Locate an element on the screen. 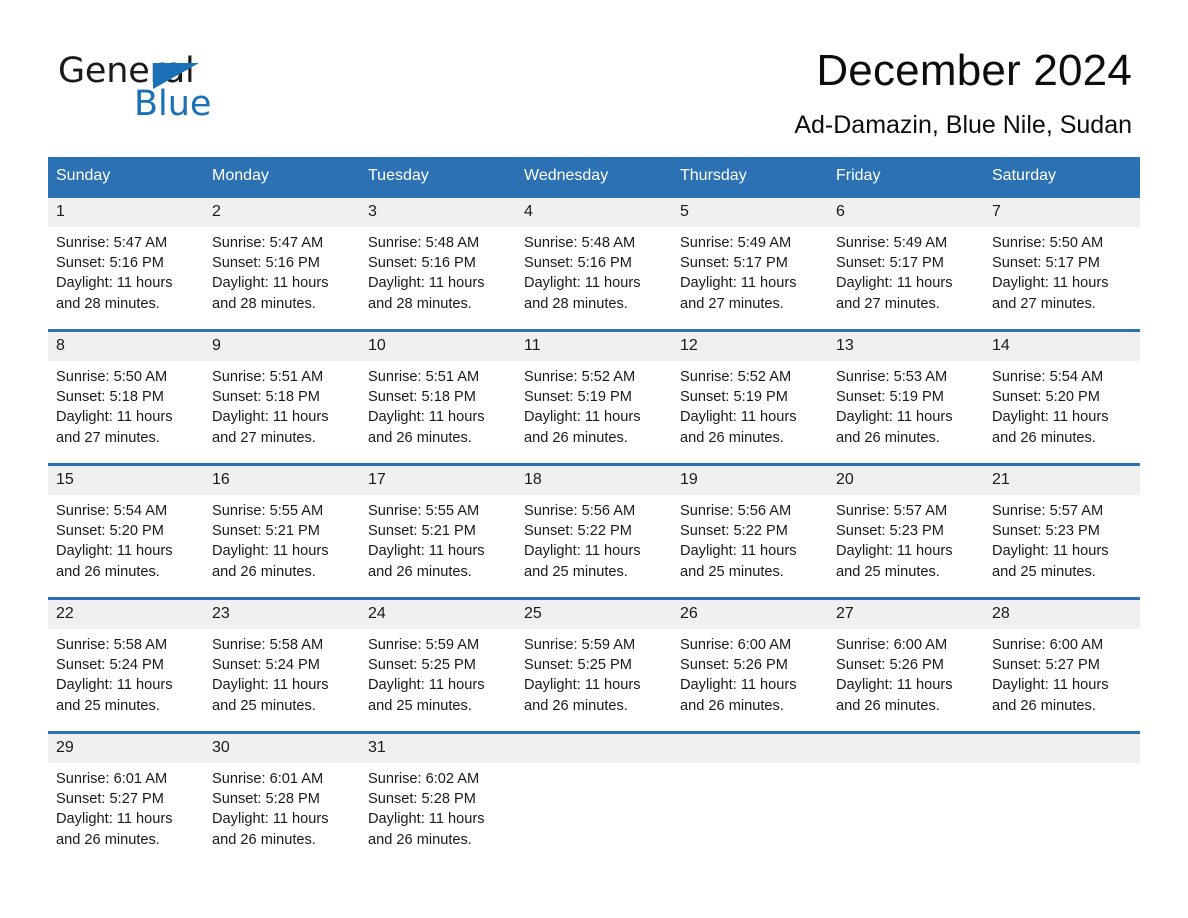 The image size is (1188, 918). weekday-header-thursday: Thursday is located at coordinates (750, 177).